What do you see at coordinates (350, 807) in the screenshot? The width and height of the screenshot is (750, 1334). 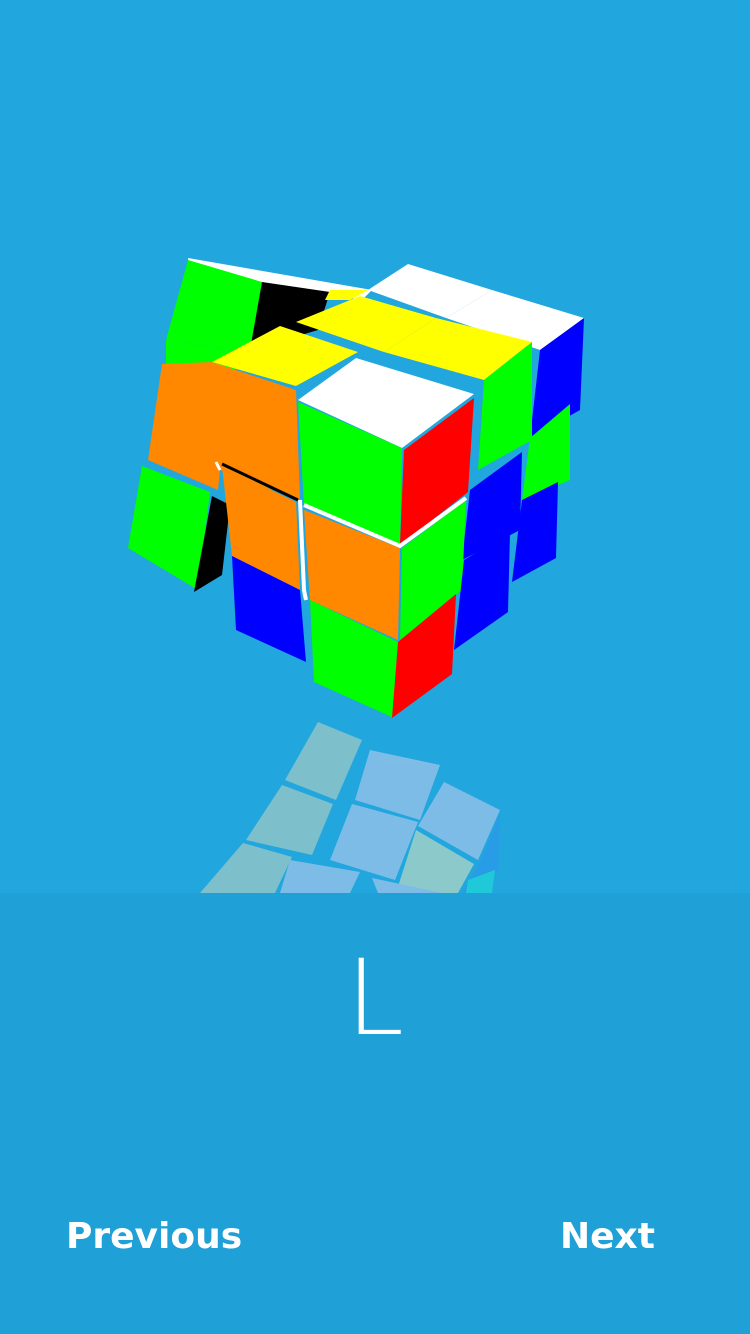 I see `cube-reflection` at bounding box center [350, 807].